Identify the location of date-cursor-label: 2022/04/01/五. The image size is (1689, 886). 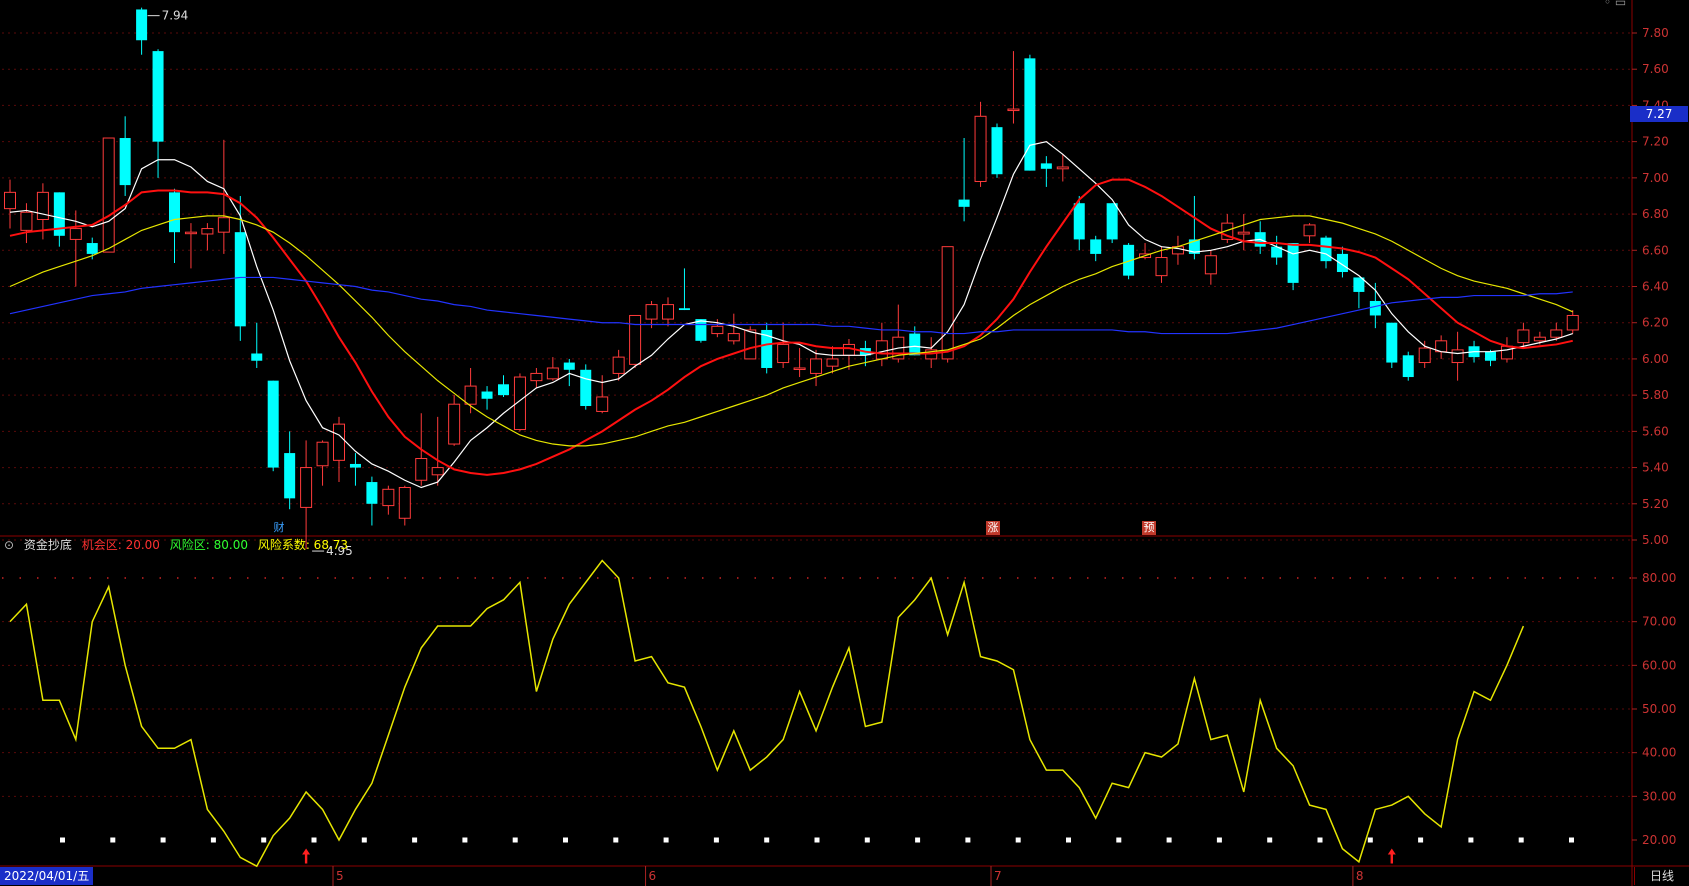
(47, 876).